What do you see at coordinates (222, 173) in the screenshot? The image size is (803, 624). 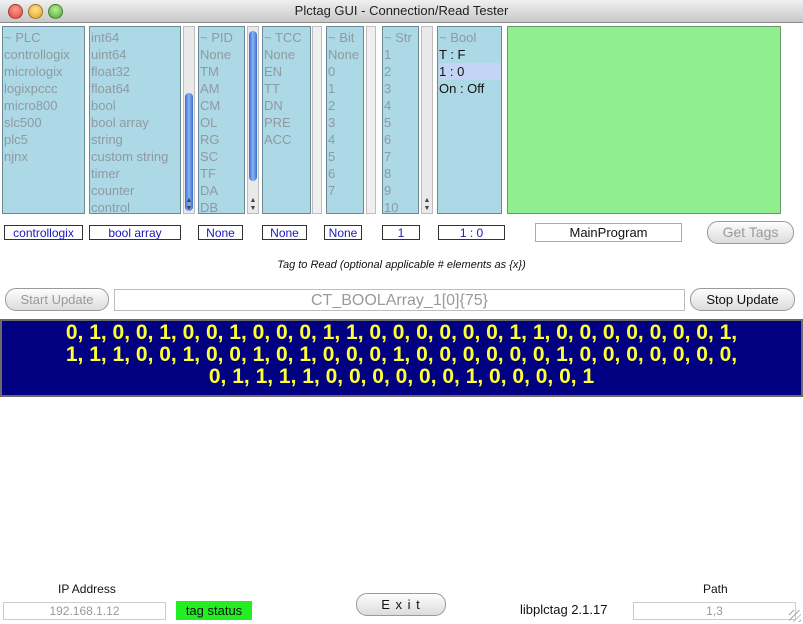 I see `list-item: TF` at bounding box center [222, 173].